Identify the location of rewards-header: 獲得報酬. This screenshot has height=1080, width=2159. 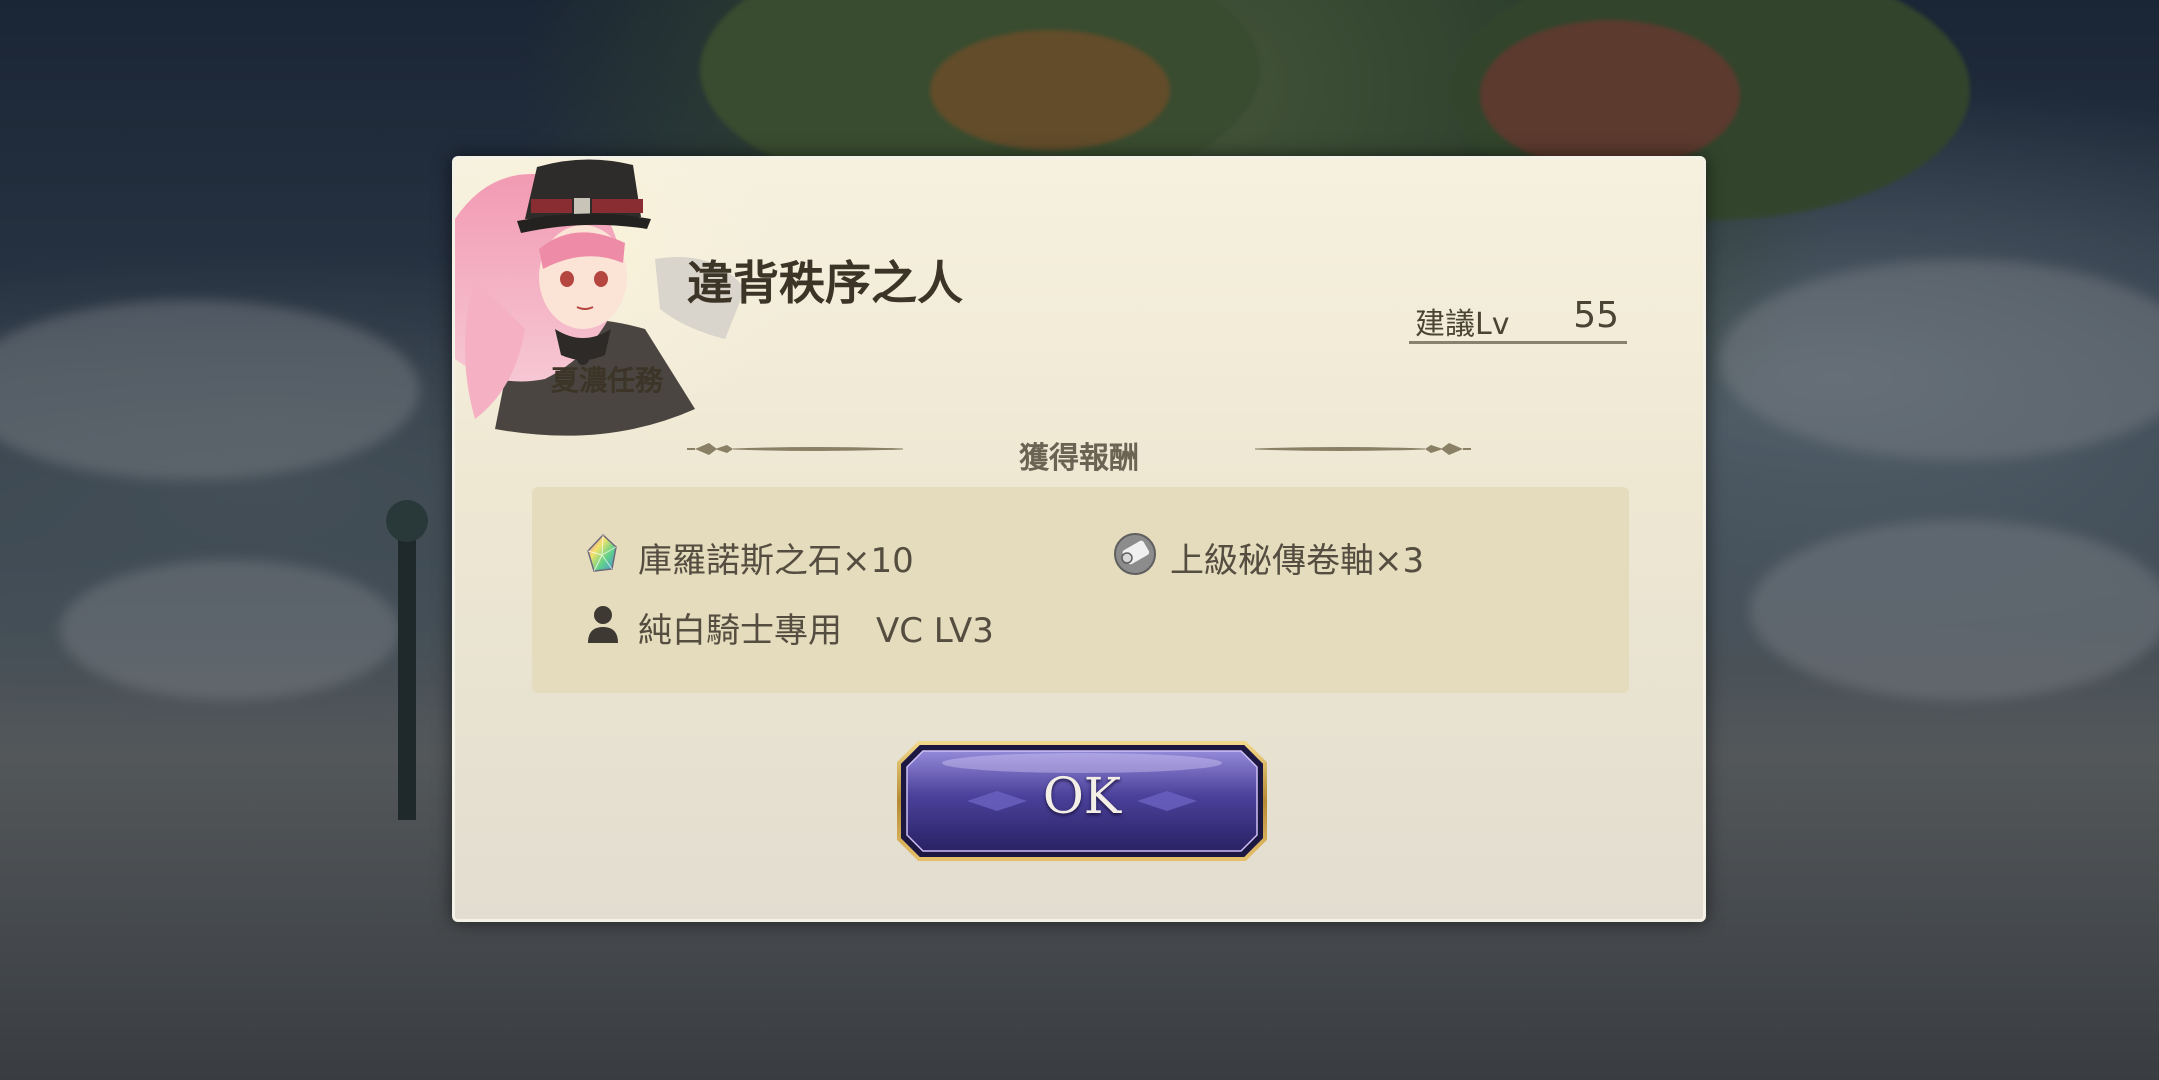
(1079, 452).